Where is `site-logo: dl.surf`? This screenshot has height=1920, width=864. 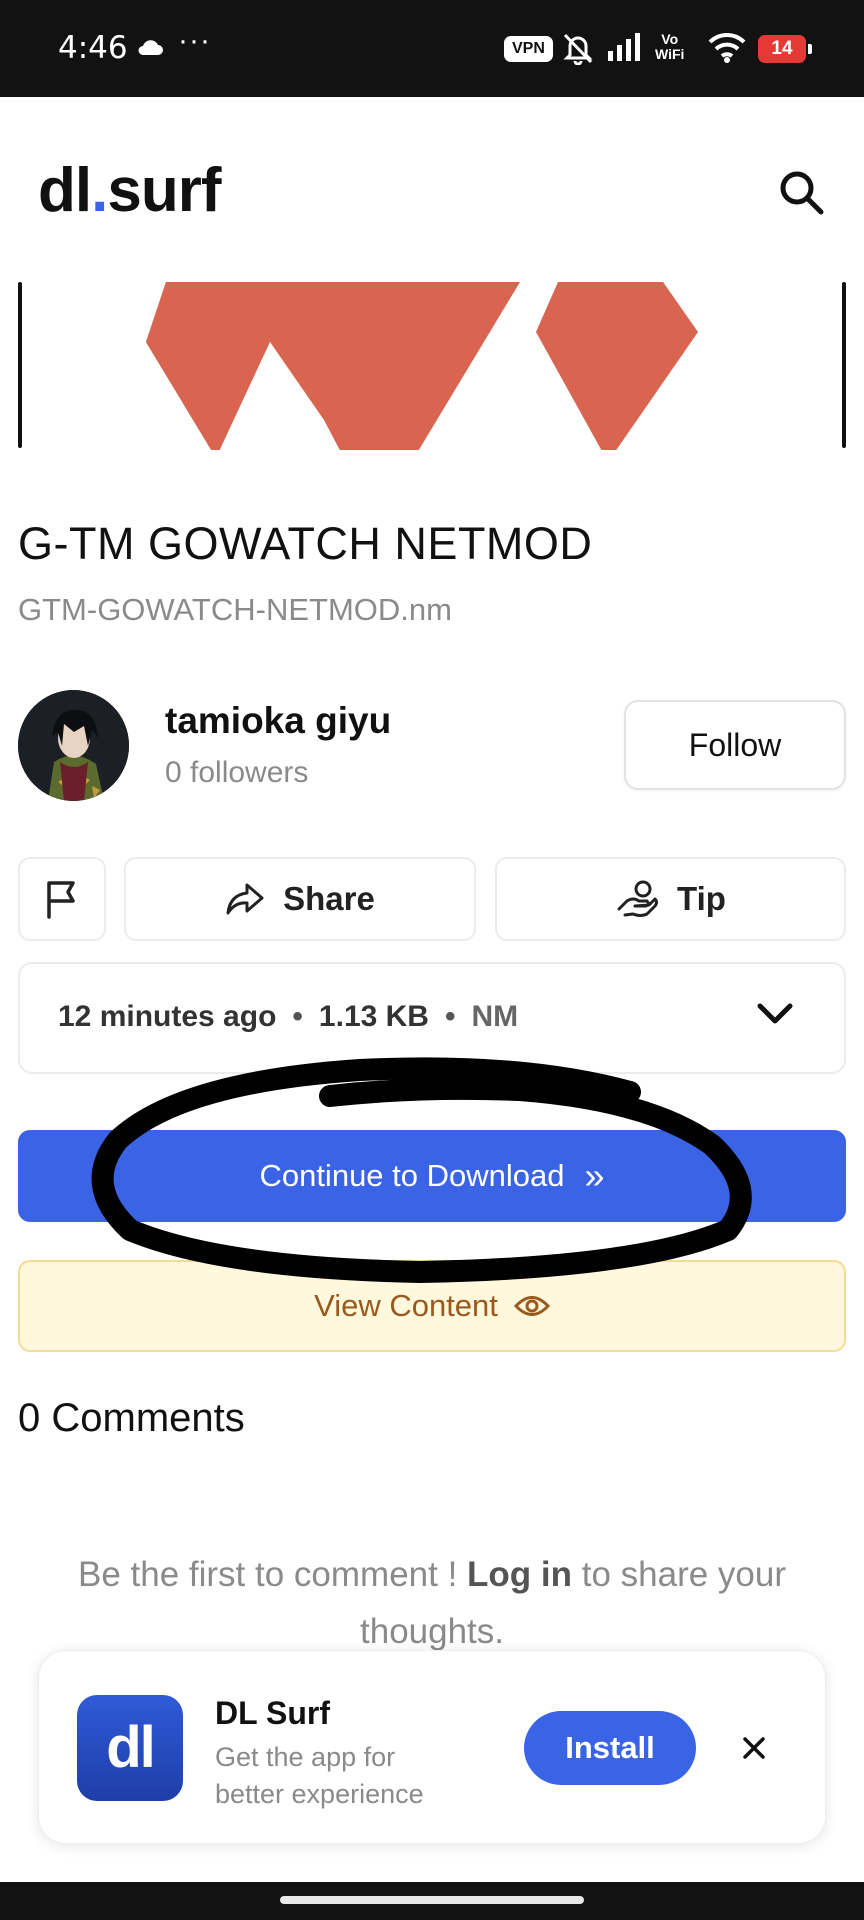
site-logo: dl.surf is located at coordinates (129, 190).